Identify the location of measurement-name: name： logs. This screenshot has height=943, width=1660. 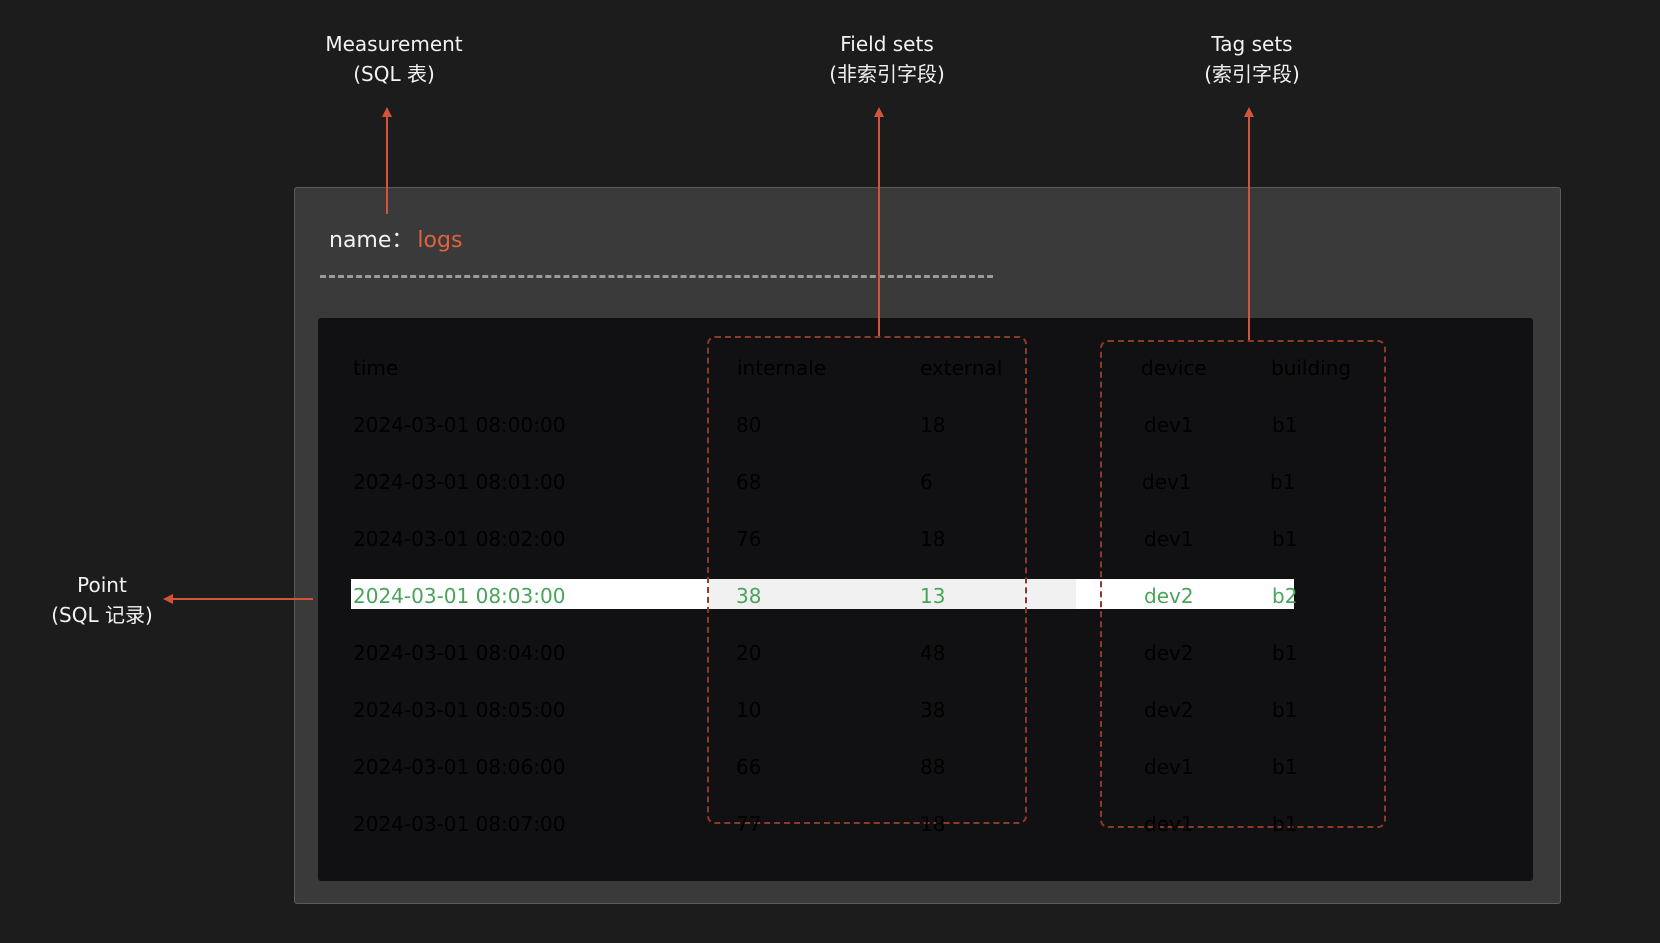
(395, 238).